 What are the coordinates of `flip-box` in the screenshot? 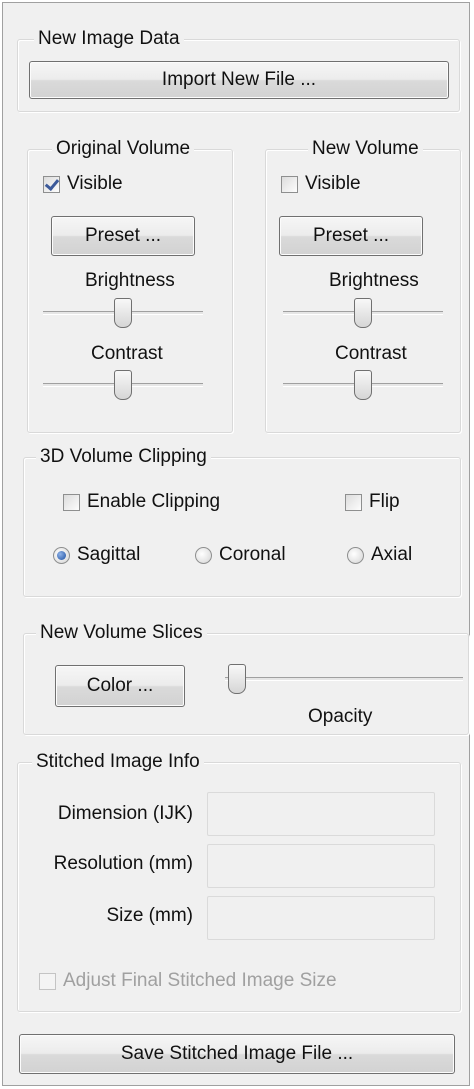 It's located at (353, 502).